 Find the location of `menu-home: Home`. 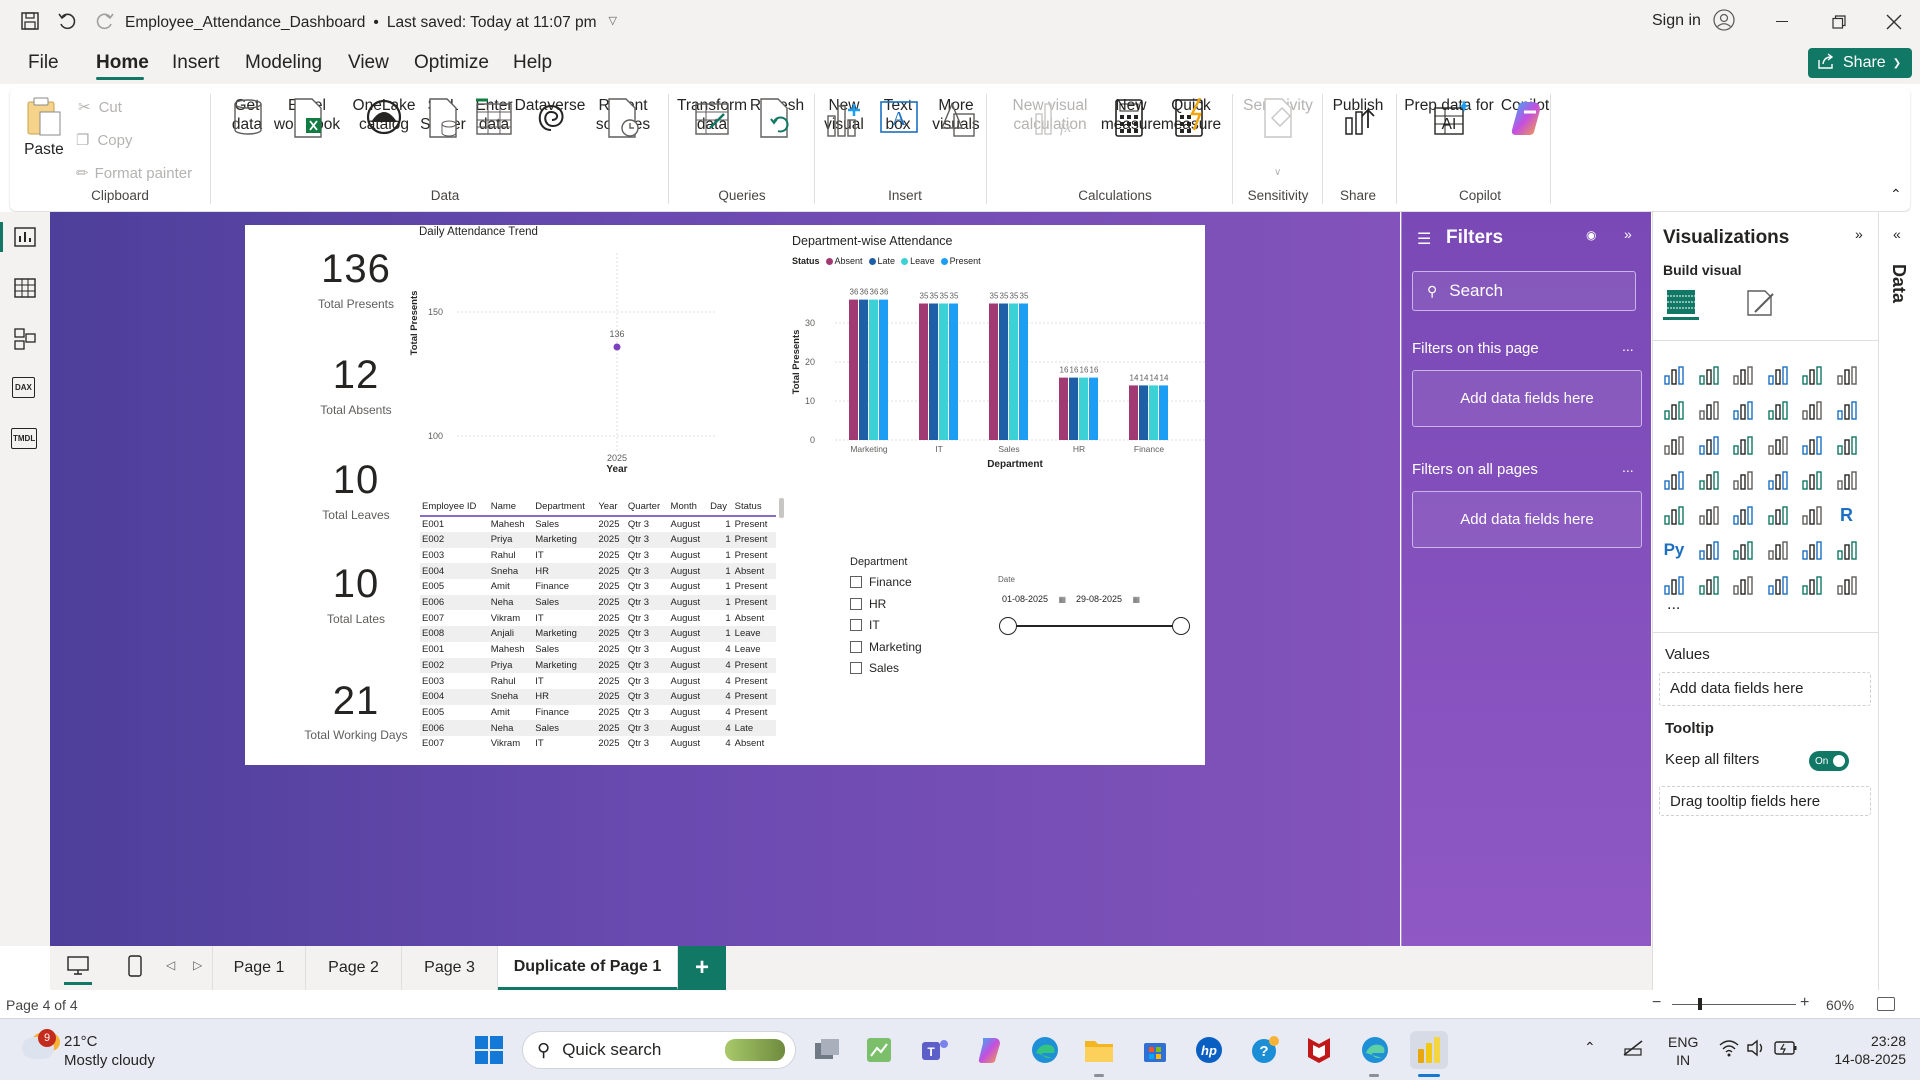

menu-home: Home is located at coordinates (122, 63).